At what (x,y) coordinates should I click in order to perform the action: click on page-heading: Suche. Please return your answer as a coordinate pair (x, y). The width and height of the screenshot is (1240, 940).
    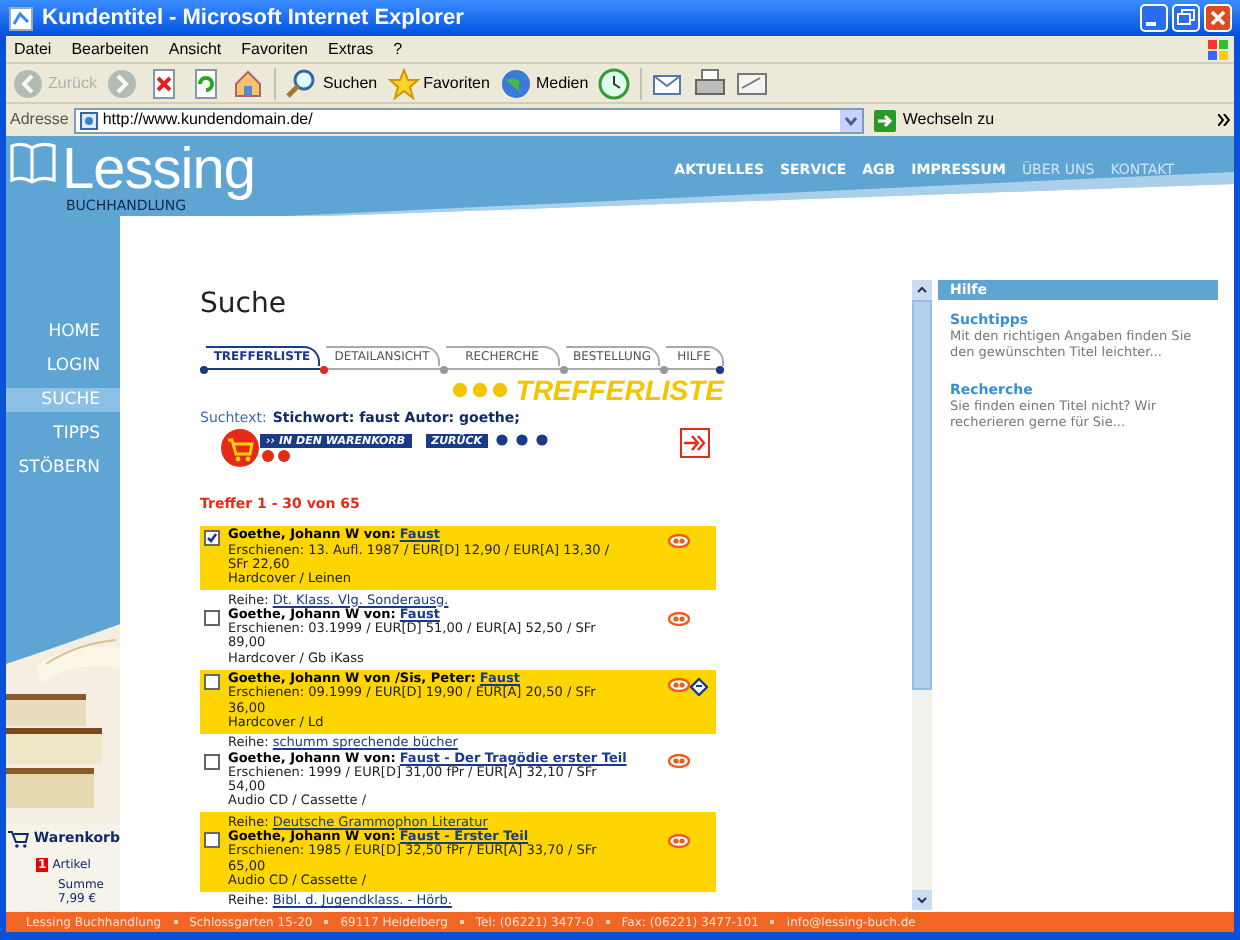
    Looking at the image, I should click on (244, 304).